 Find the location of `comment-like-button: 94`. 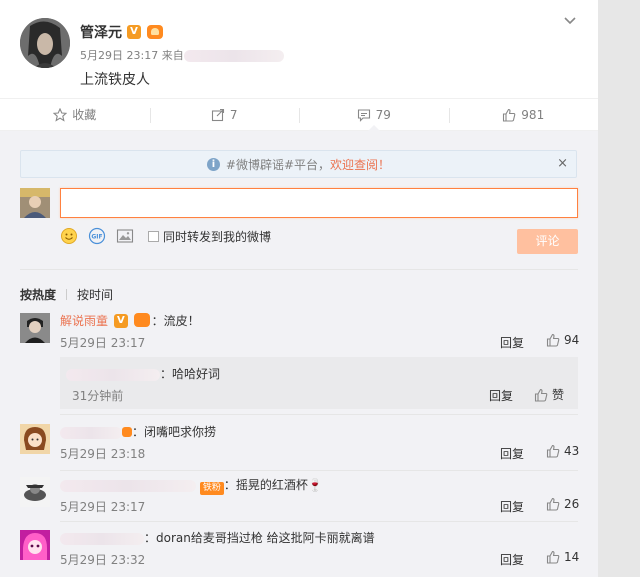

comment-like-button: 94 is located at coordinates (562, 340).